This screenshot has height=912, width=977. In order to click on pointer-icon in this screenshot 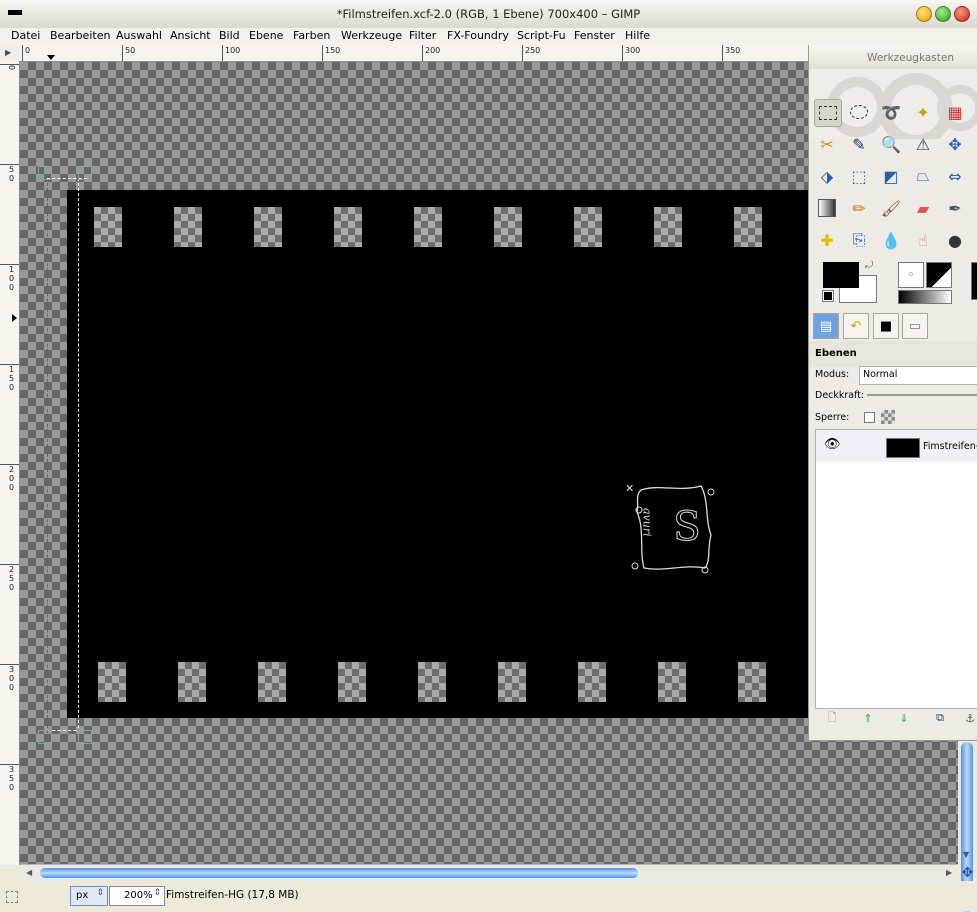, I will do `click(12, 897)`.